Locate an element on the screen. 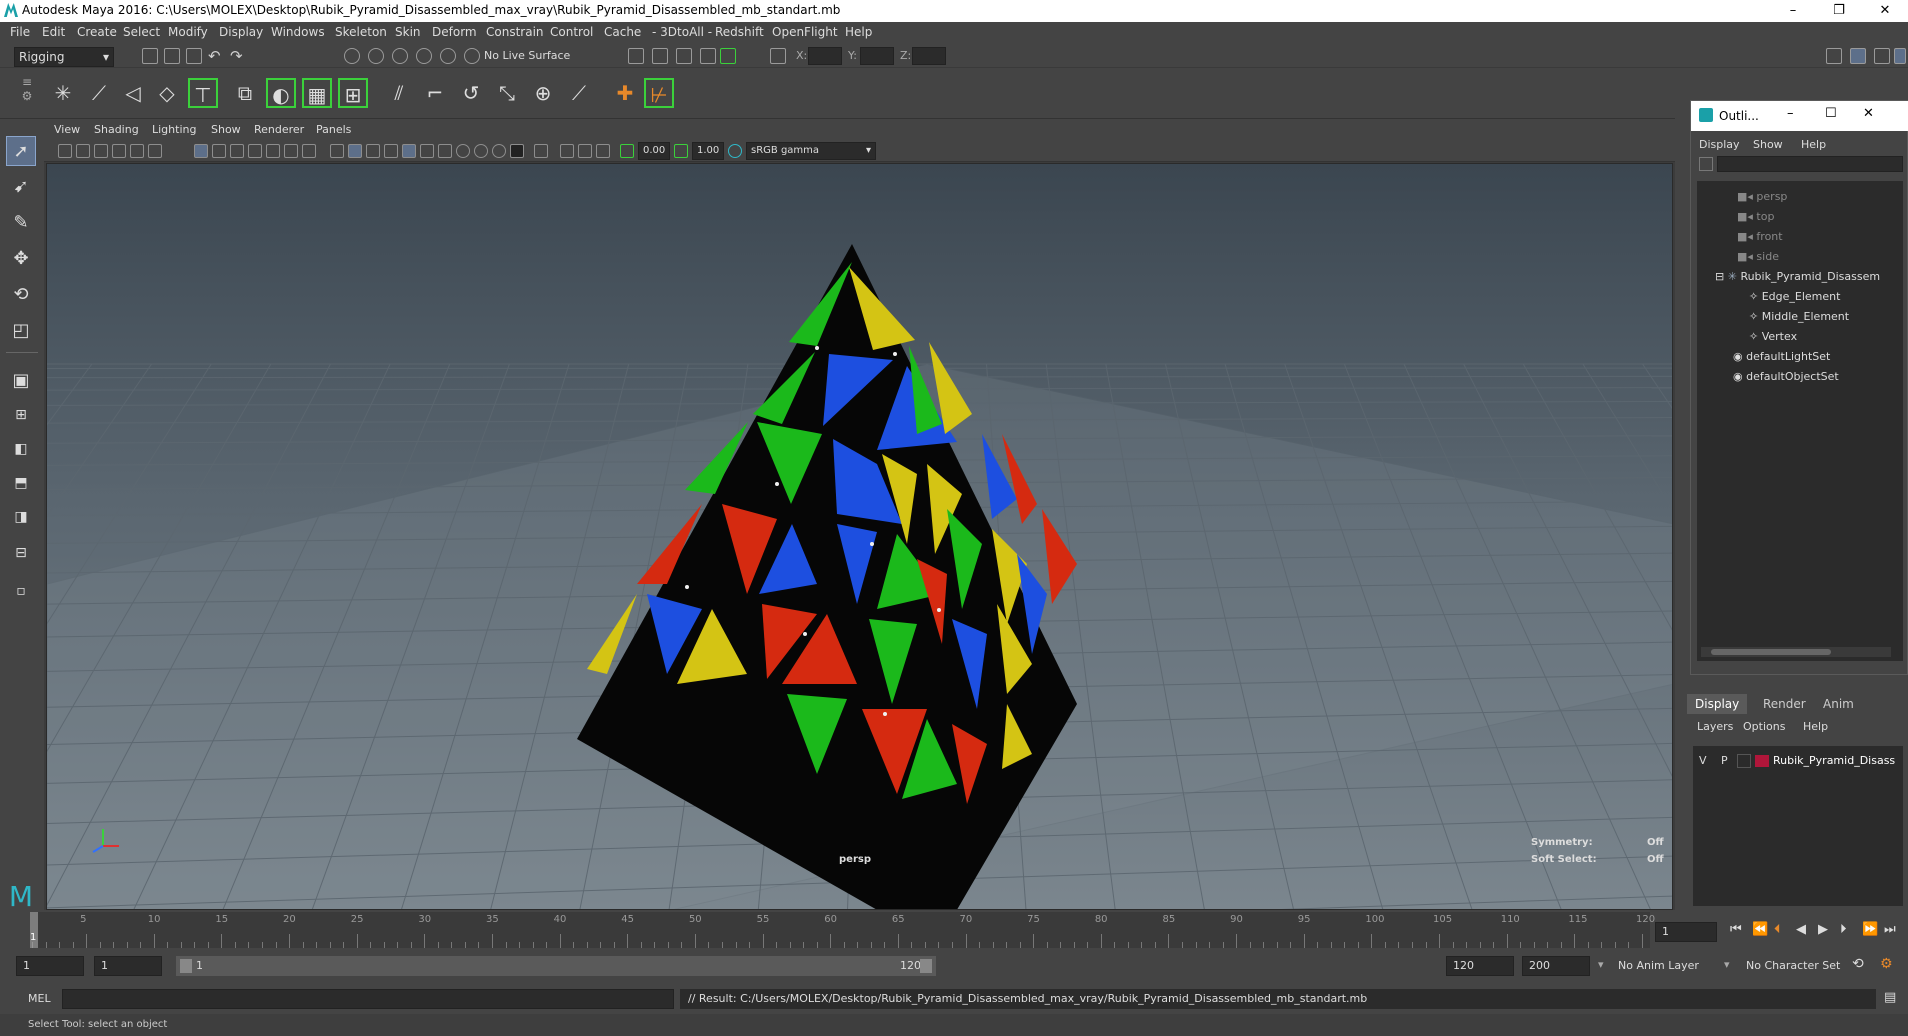 Image resolution: width=1908 pixels, height=1036 pixels. scale-constraint-icon: ⤡ is located at coordinates (507, 93).